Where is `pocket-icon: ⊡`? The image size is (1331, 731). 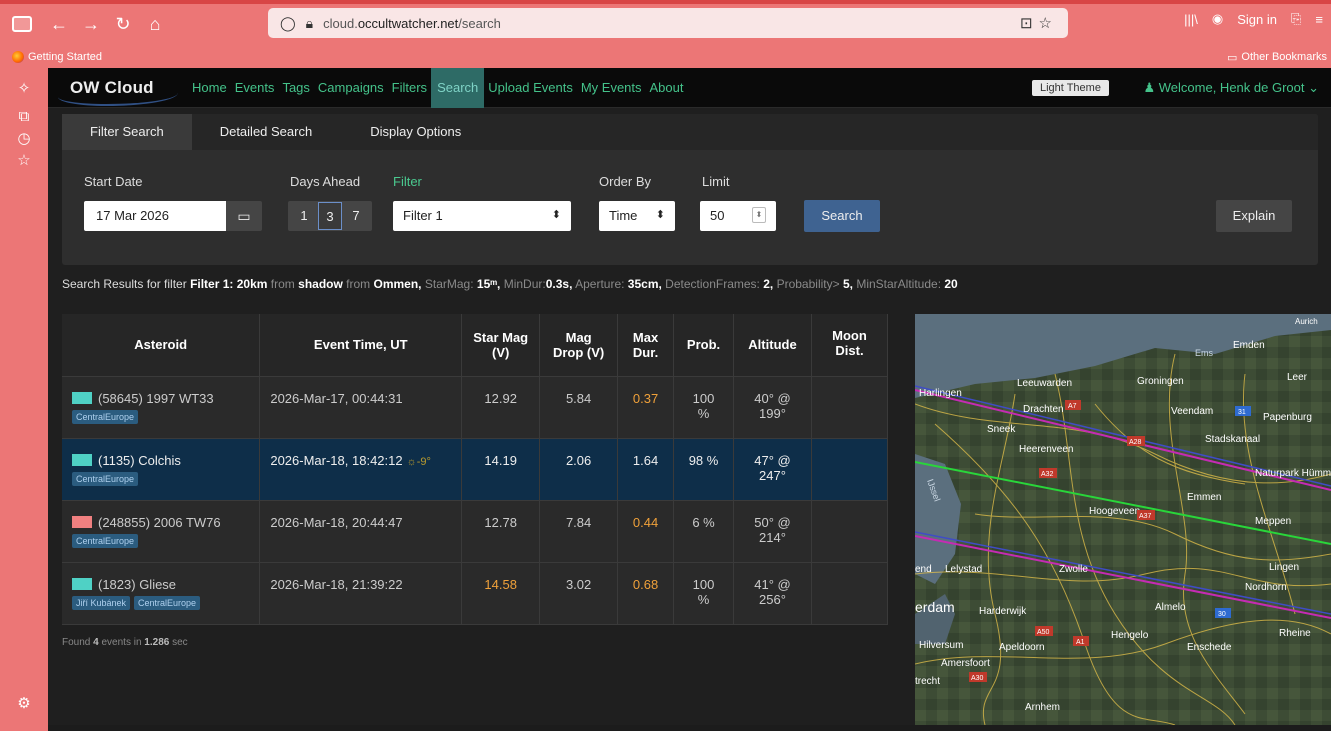
pocket-icon: ⊡ is located at coordinates (1029, 23).